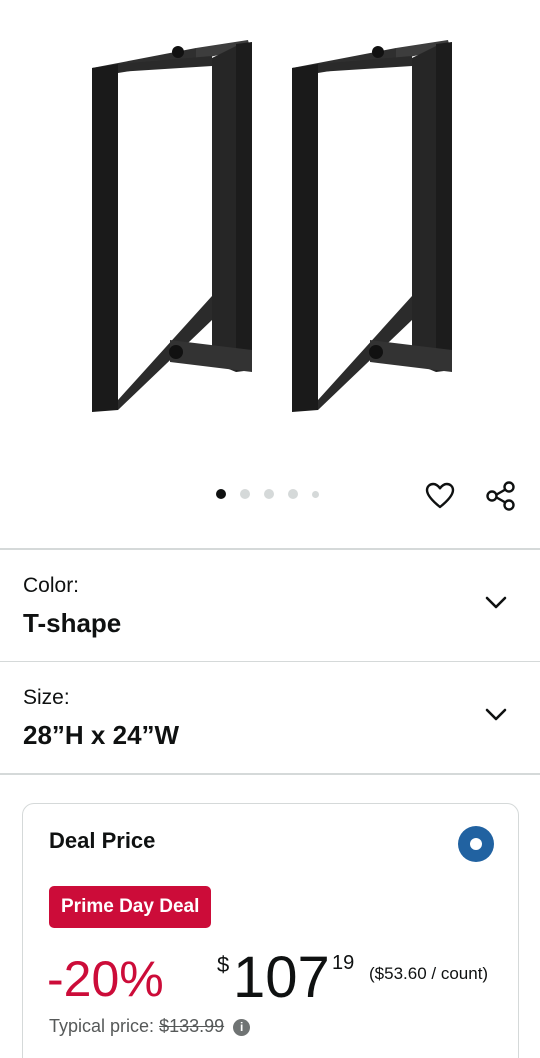 The height and width of the screenshot is (1058, 540). What do you see at coordinates (343, 963) in the screenshot?
I see `price-fraction: 19` at bounding box center [343, 963].